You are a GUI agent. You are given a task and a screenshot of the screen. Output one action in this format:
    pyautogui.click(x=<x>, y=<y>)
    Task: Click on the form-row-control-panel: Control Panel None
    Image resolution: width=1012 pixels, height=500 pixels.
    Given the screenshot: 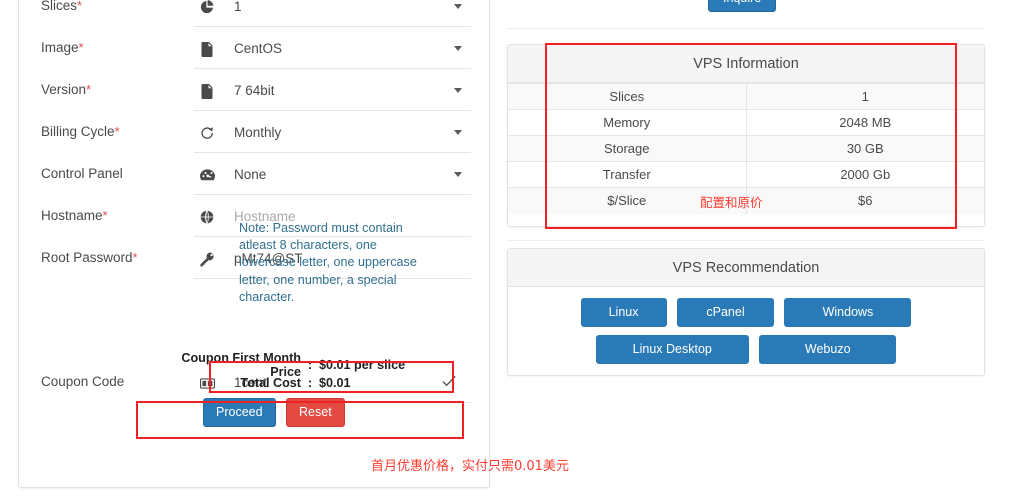 What is the action you would take?
    pyautogui.click(x=255, y=176)
    